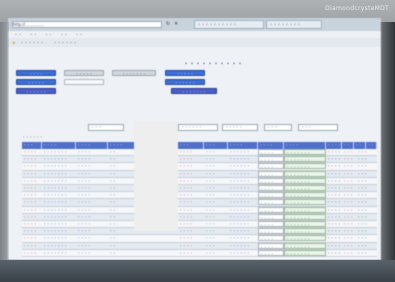 The image size is (395, 282). I want to click on browser-menu-bar: ・・ ・・ ・・ ・・ ・・, so click(194, 34).